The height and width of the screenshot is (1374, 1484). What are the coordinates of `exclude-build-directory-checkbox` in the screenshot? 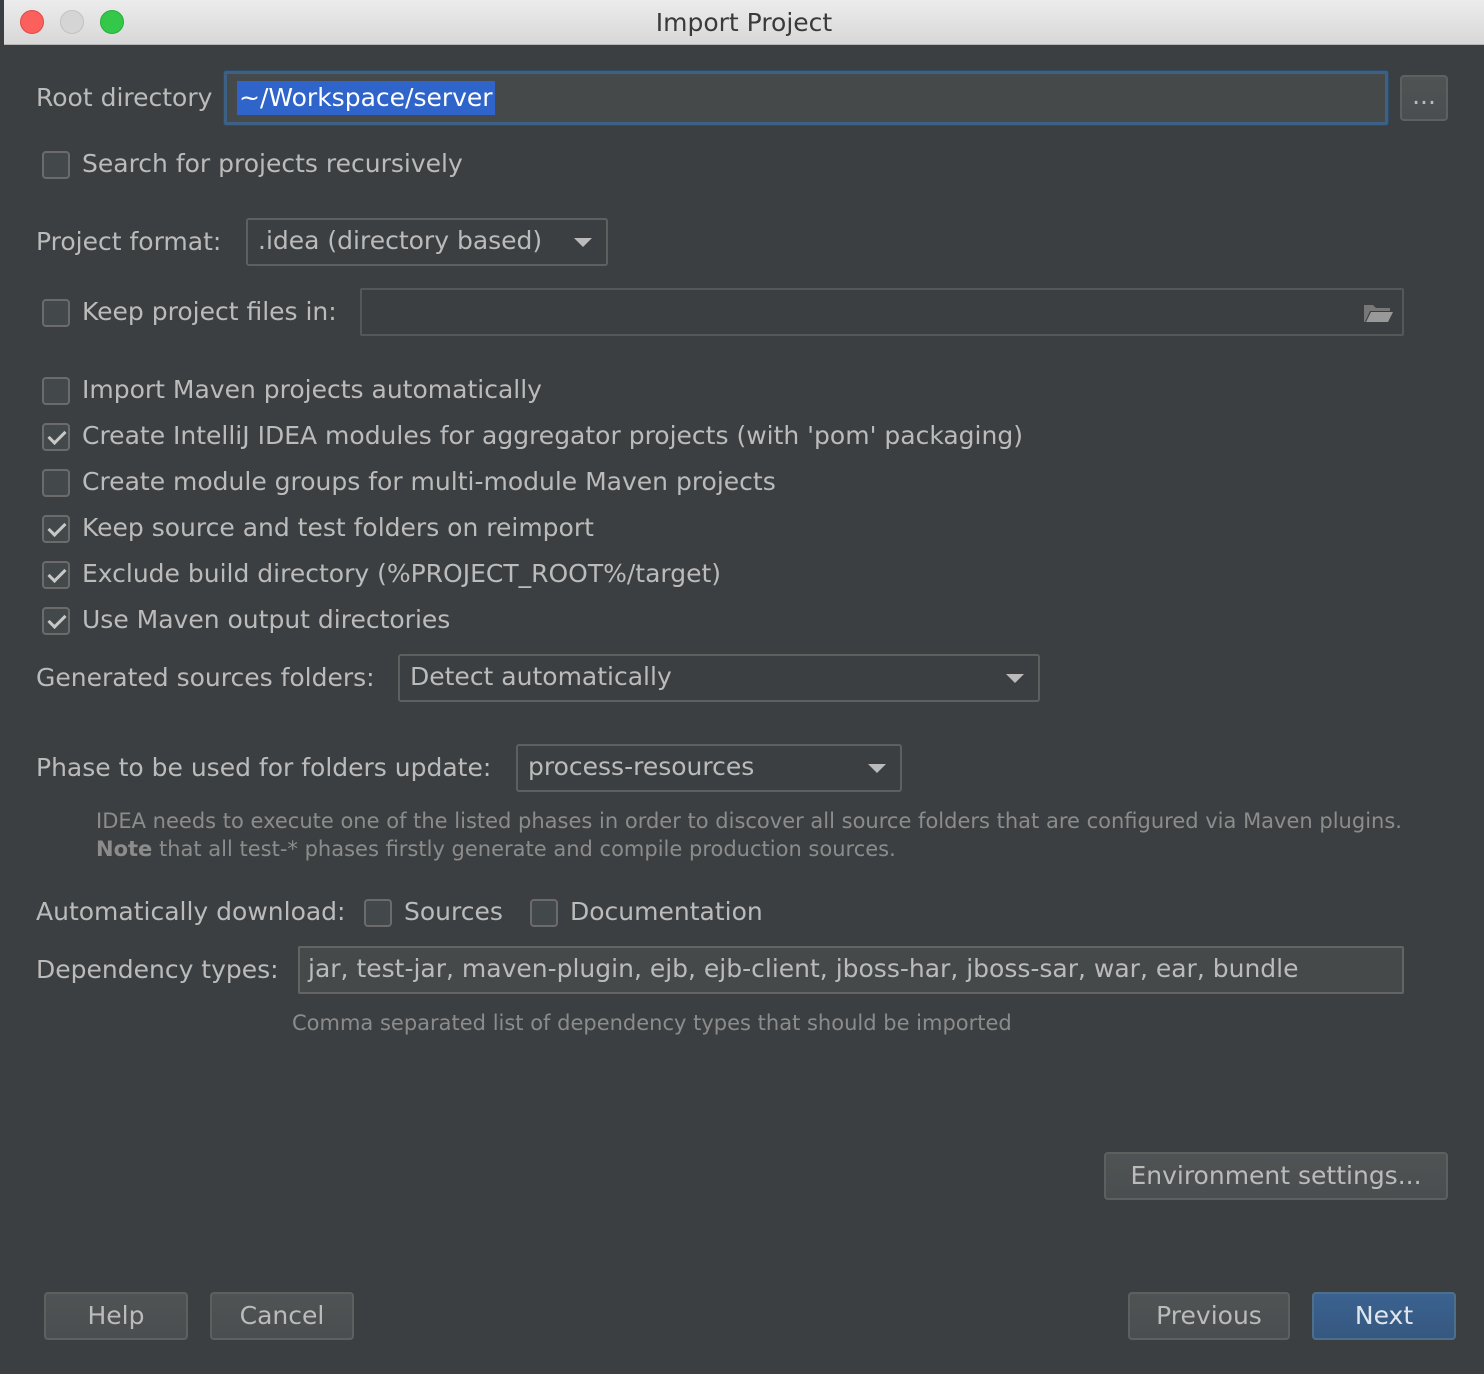 It's located at (56, 575).